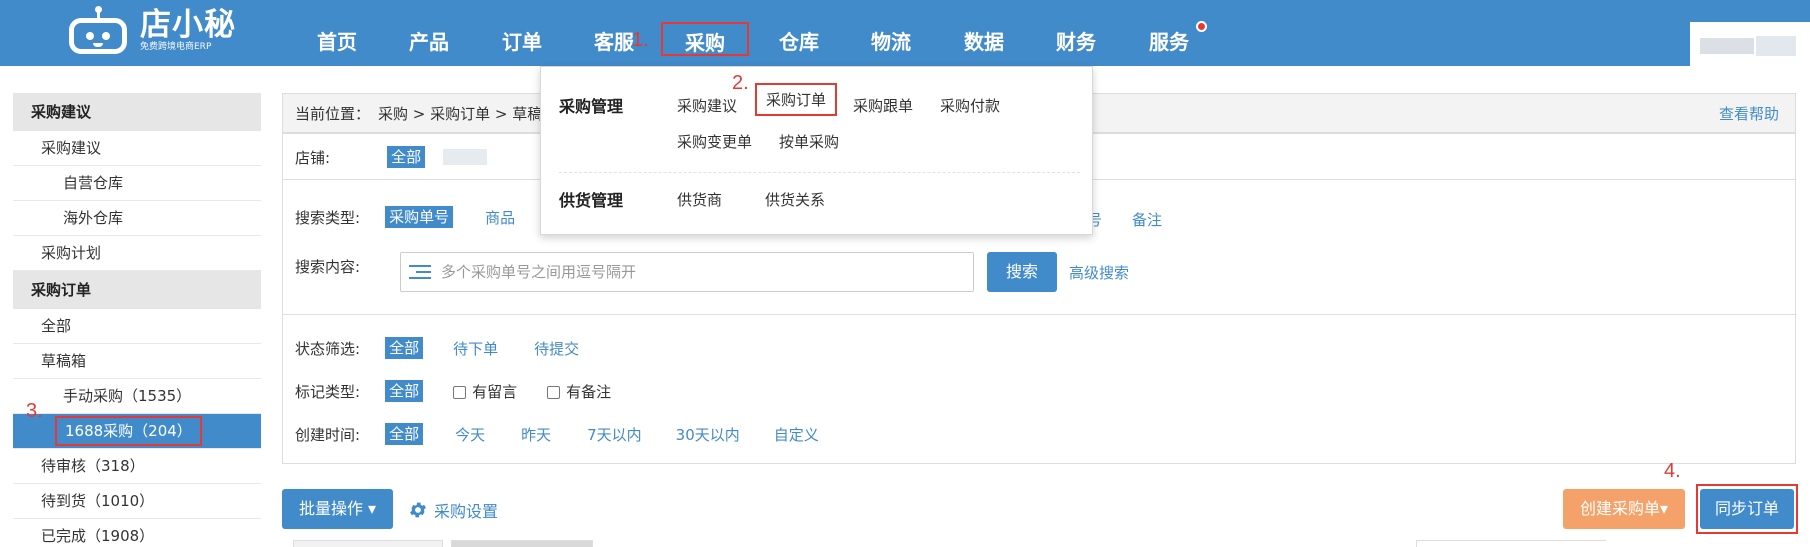  Describe the element at coordinates (589, 391) in the screenshot. I see `checkbox-has-remark-label: 有备注` at that location.